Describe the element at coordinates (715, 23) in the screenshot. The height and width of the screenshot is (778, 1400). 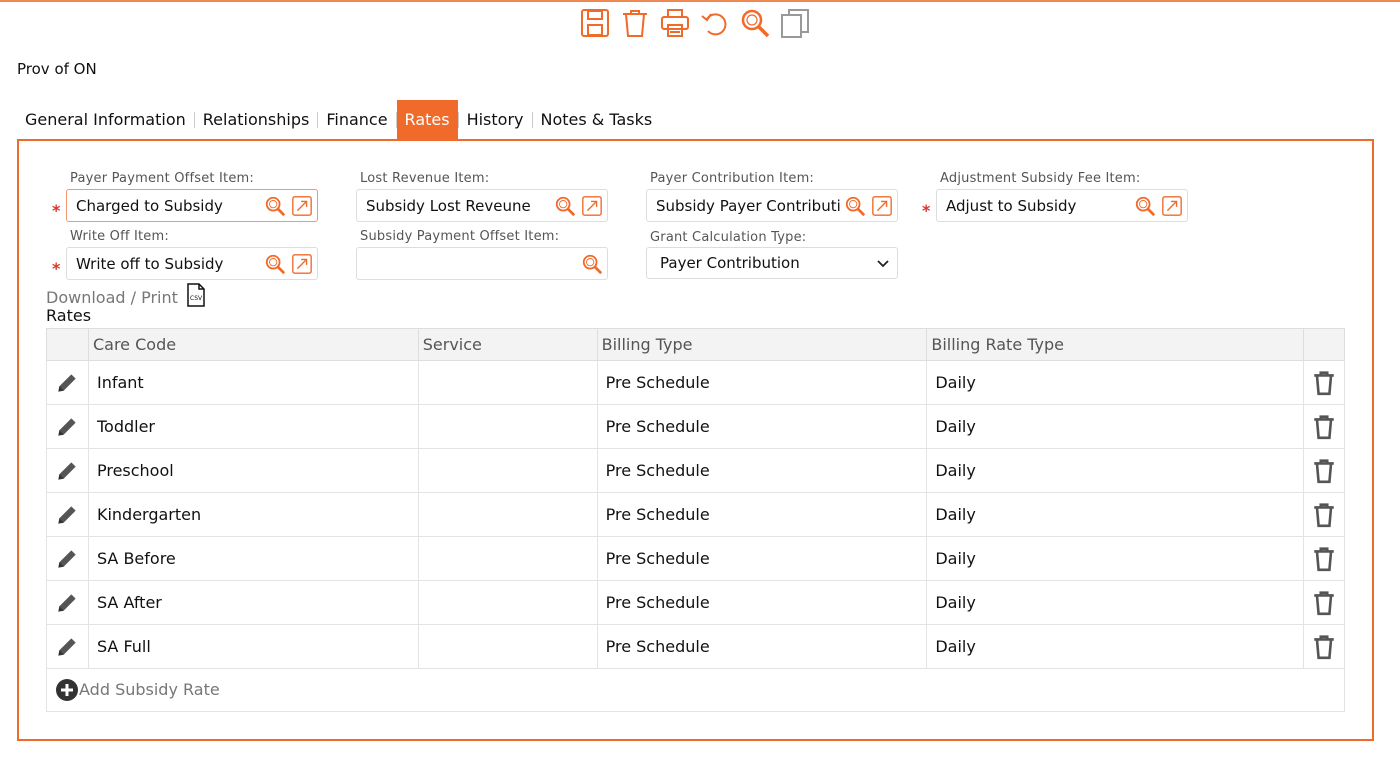
I see `undo-button` at that location.